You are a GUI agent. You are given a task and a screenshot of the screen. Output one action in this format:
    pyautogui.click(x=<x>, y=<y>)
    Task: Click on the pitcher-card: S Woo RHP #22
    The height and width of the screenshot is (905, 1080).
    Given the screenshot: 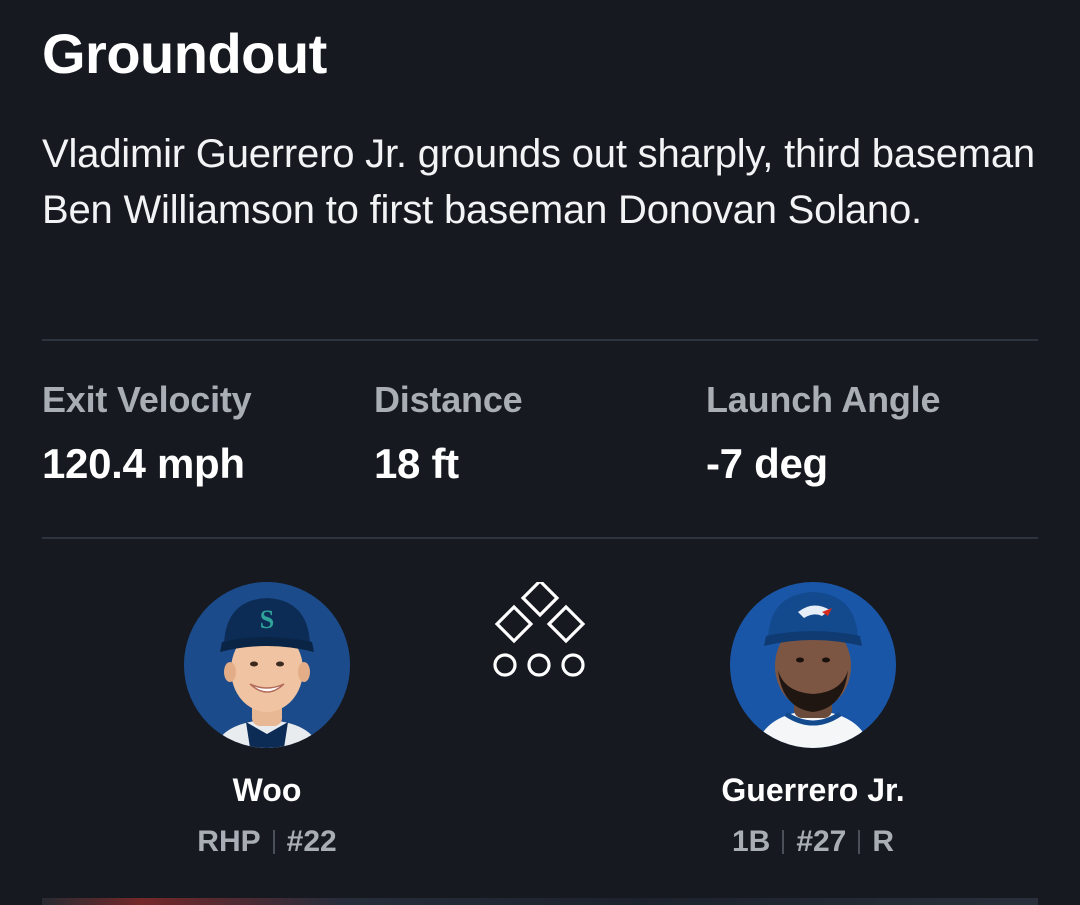 What is the action you would take?
    pyautogui.click(x=267, y=722)
    